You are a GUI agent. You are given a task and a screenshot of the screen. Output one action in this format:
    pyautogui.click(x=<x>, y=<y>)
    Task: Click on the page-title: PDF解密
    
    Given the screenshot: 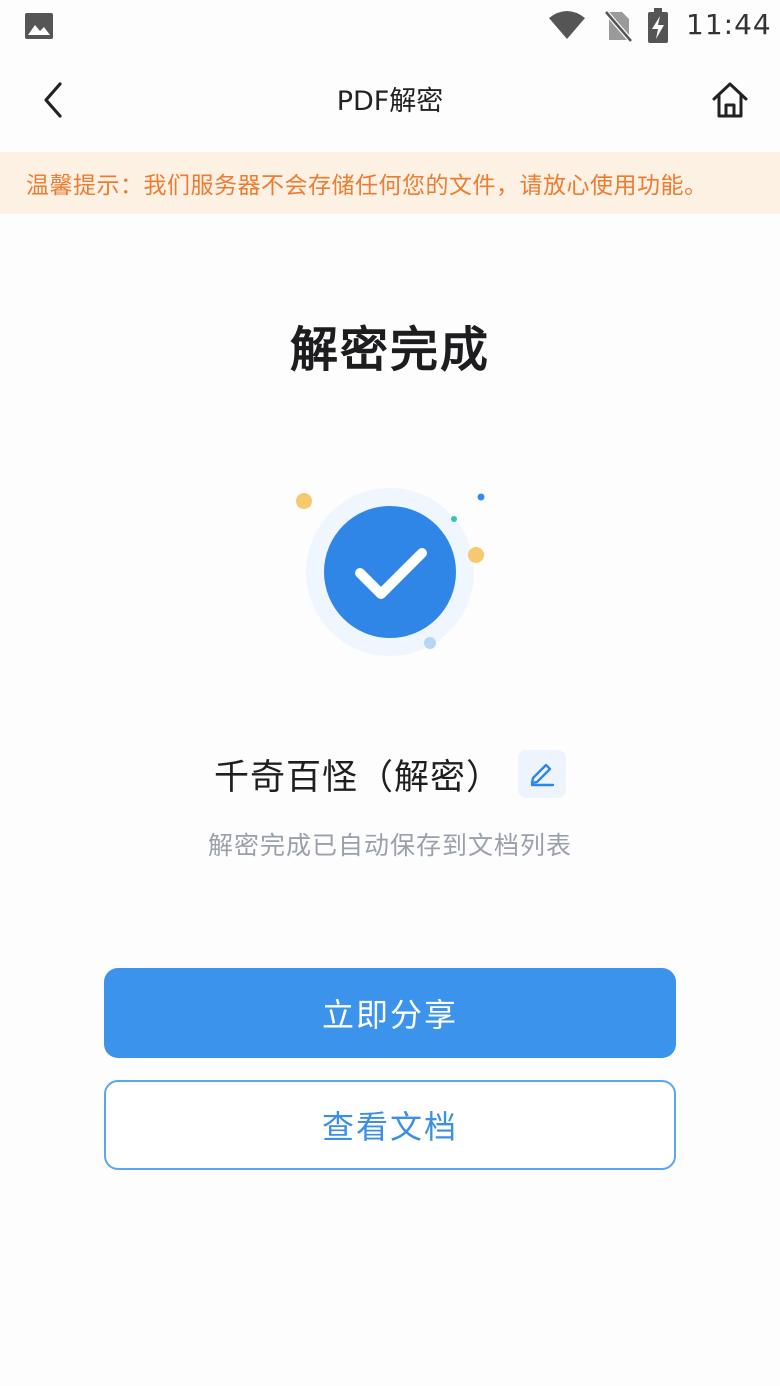 What is the action you would take?
    pyautogui.click(x=390, y=101)
    